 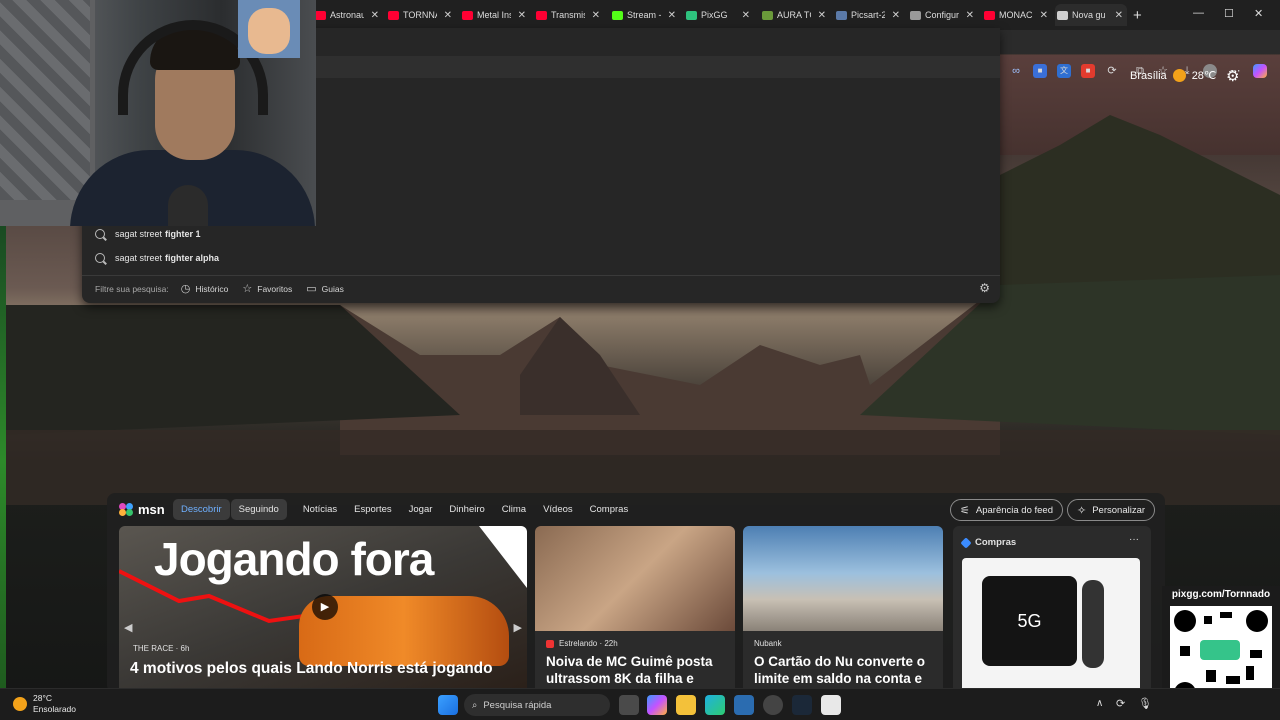 I want to click on feed-appearance-button: ⚟ Aparência do feed, so click(x=1006, y=510).